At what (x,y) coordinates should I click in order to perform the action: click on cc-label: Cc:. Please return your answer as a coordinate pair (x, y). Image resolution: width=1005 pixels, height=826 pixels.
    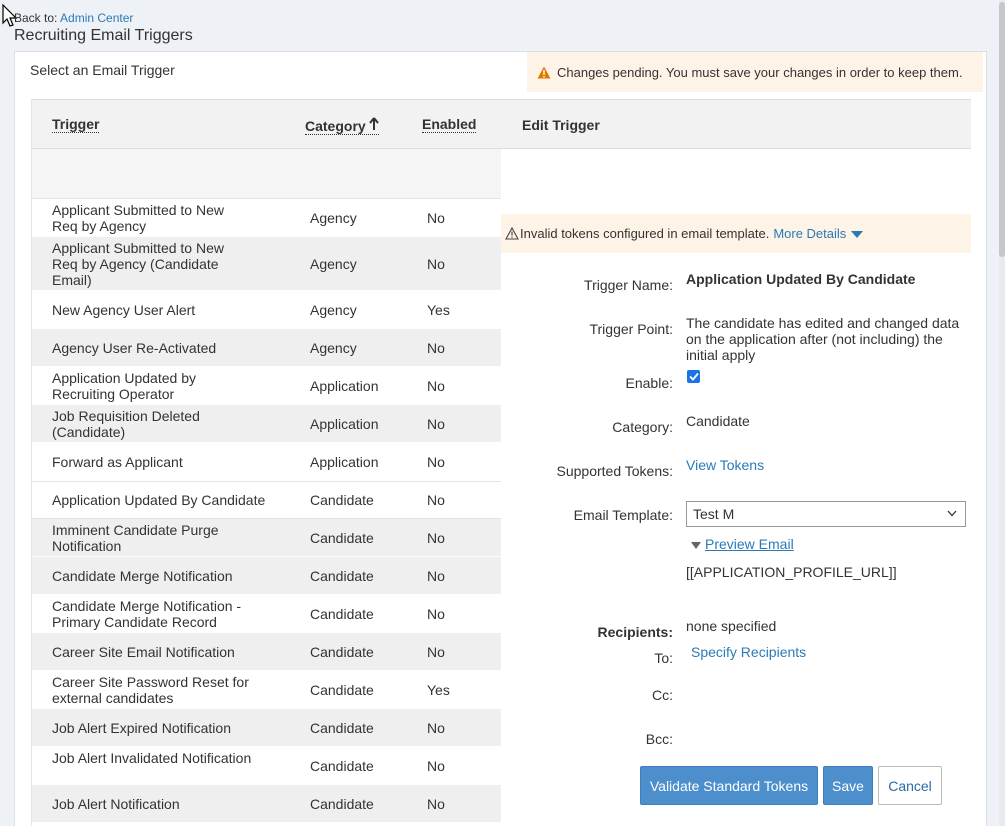
    Looking at the image, I should click on (662, 695).